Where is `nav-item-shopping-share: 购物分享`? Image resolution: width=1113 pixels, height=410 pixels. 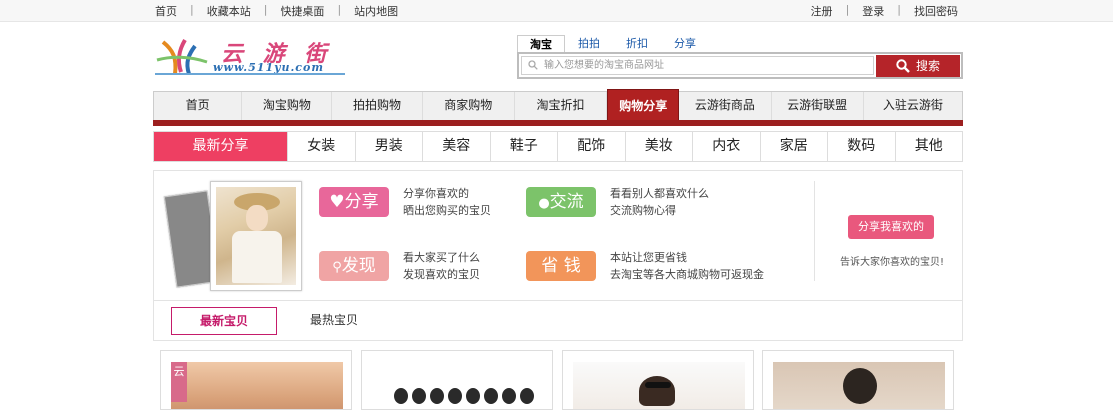 nav-item-shopping-share: 购物分享 is located at coordinates (643, 105).